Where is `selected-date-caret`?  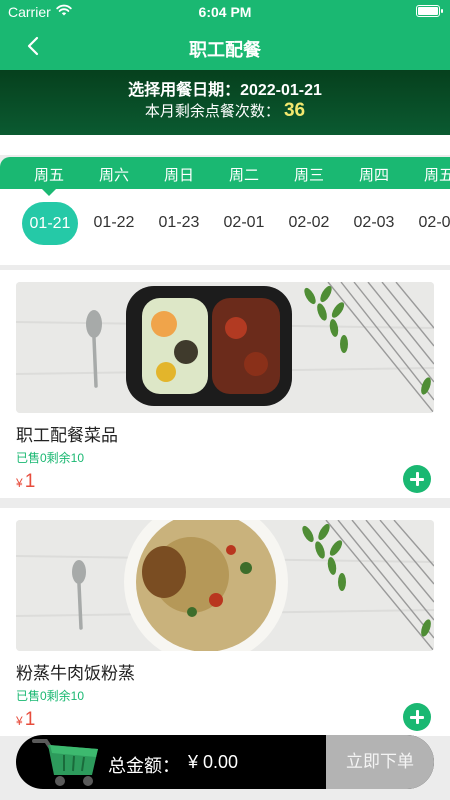 selected-date-caret is located at coordinates (49, 192).